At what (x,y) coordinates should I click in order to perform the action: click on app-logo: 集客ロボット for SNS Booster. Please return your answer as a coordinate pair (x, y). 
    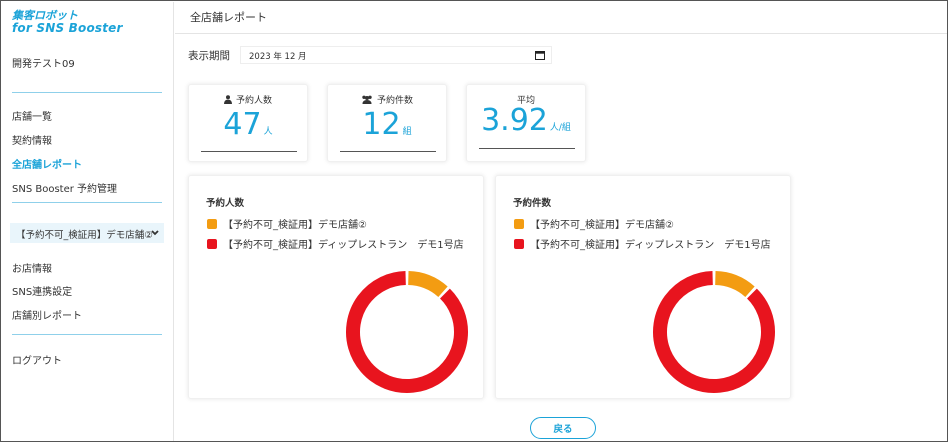
    Looking at the image, I should click on (67, 22).